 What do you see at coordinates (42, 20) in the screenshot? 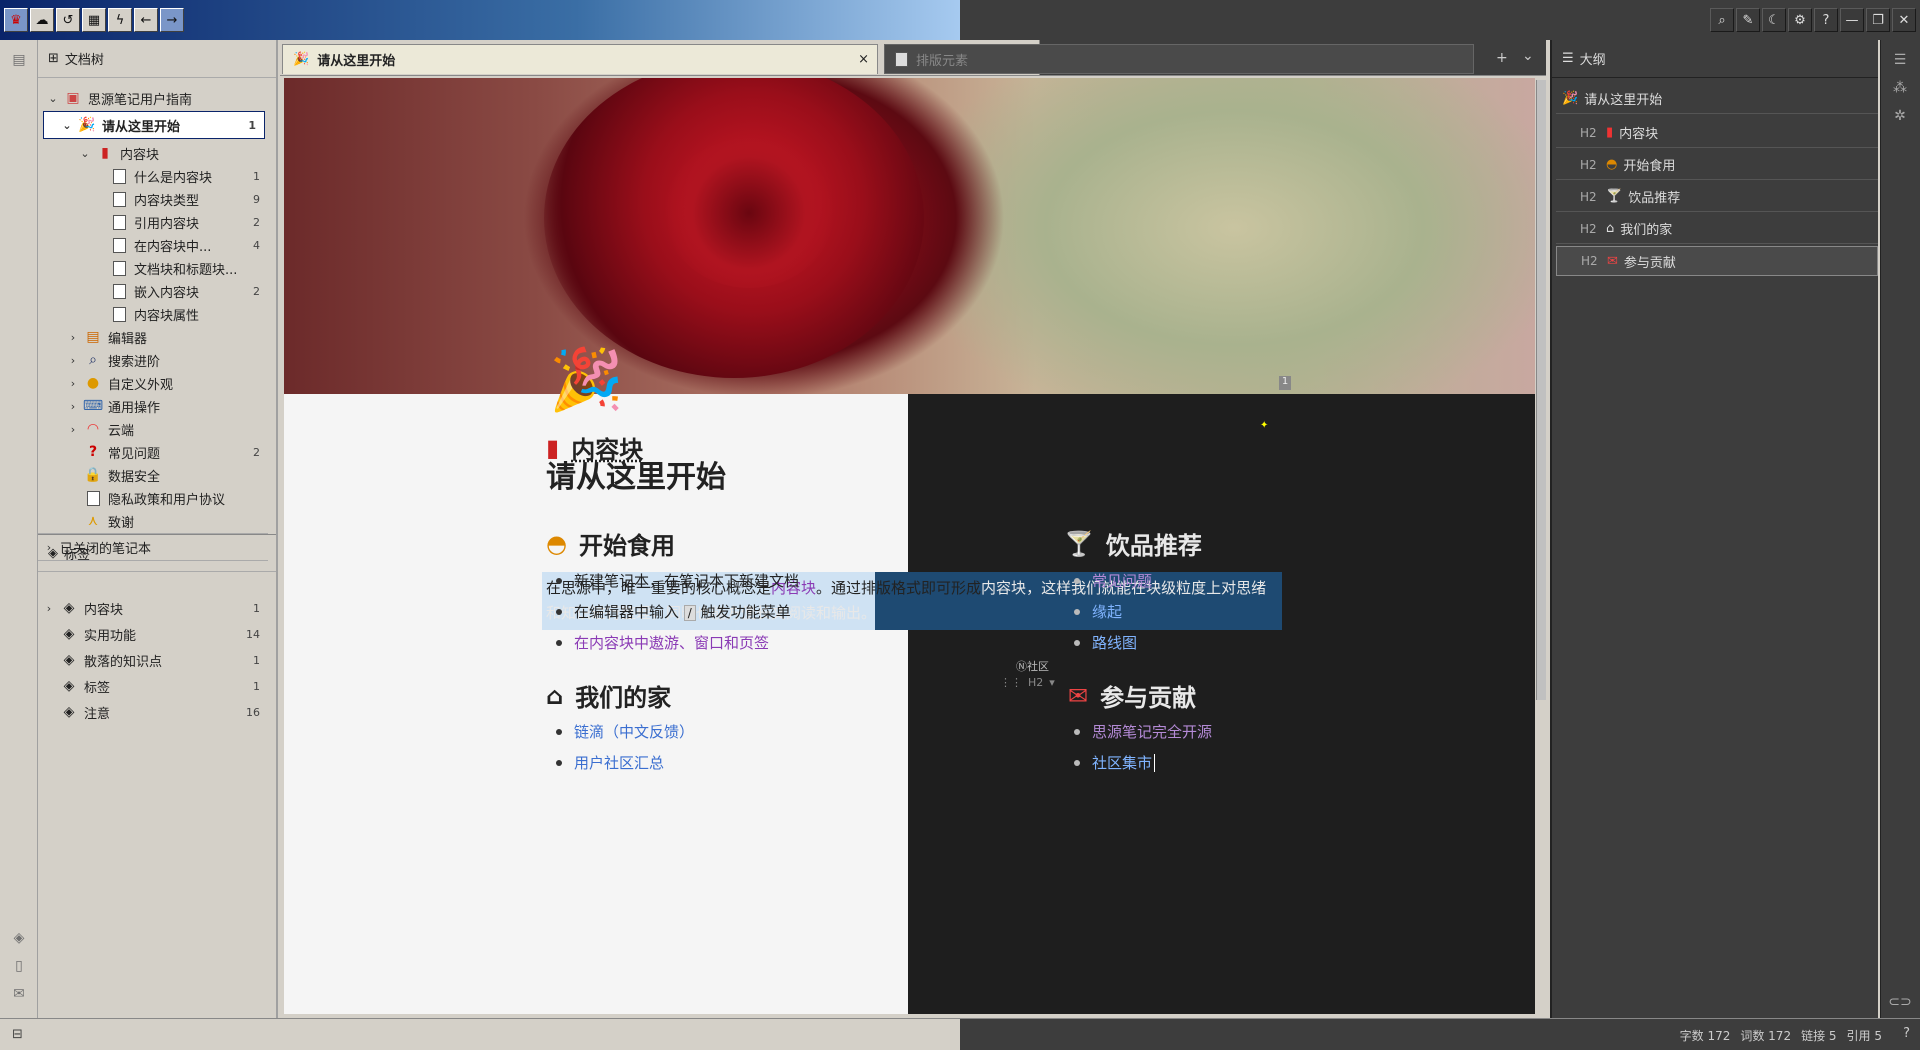
I see `cloud-icon: ☁` at bounding box center [42, 20].